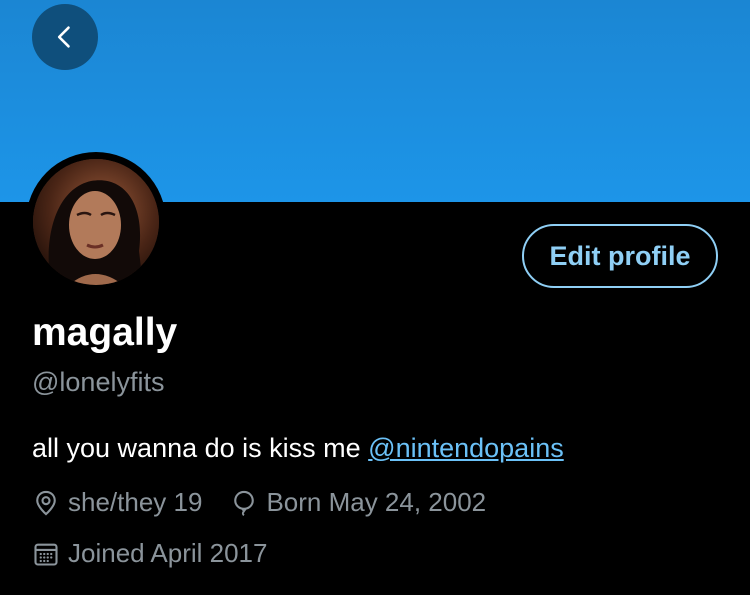 The height and width of the screenshot is (595, 750). What do you see at coordinates (105, 332) in the screenshot?
I see `display-name: magally` at bounding box center [105, 332].